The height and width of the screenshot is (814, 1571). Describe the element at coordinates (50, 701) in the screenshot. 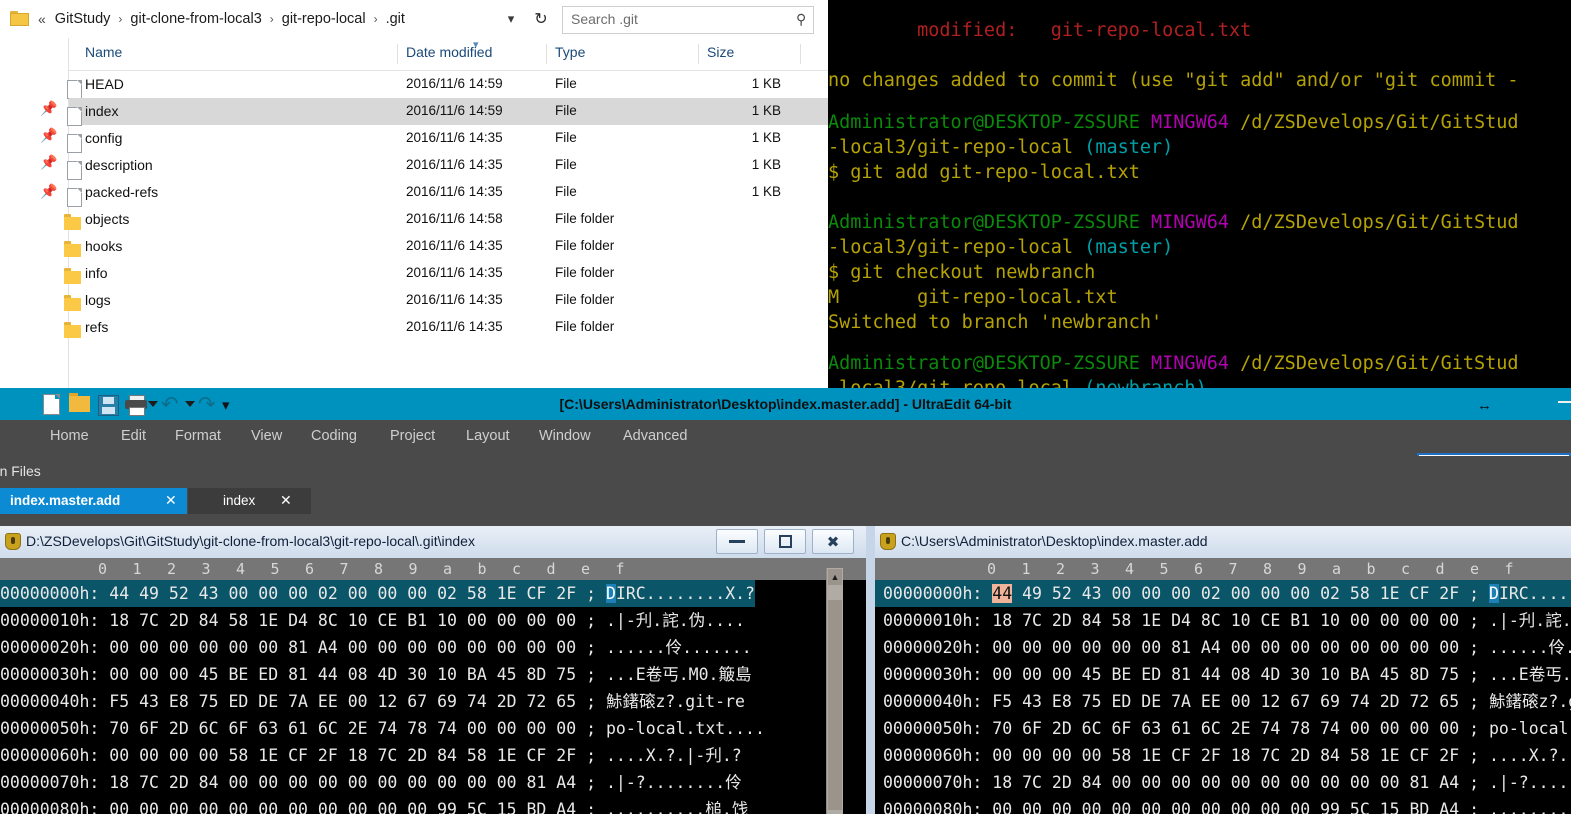

I see `hex-offset: 00000040h:` at that location.